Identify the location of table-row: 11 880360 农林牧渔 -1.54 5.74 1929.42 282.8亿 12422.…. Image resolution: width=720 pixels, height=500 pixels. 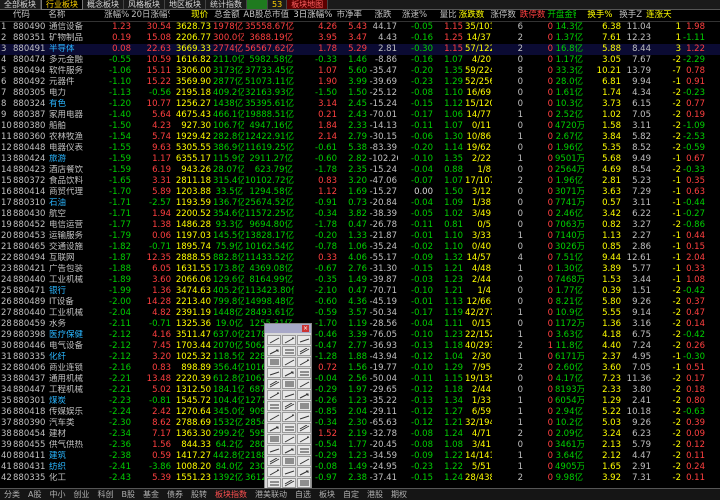
(360, 137).